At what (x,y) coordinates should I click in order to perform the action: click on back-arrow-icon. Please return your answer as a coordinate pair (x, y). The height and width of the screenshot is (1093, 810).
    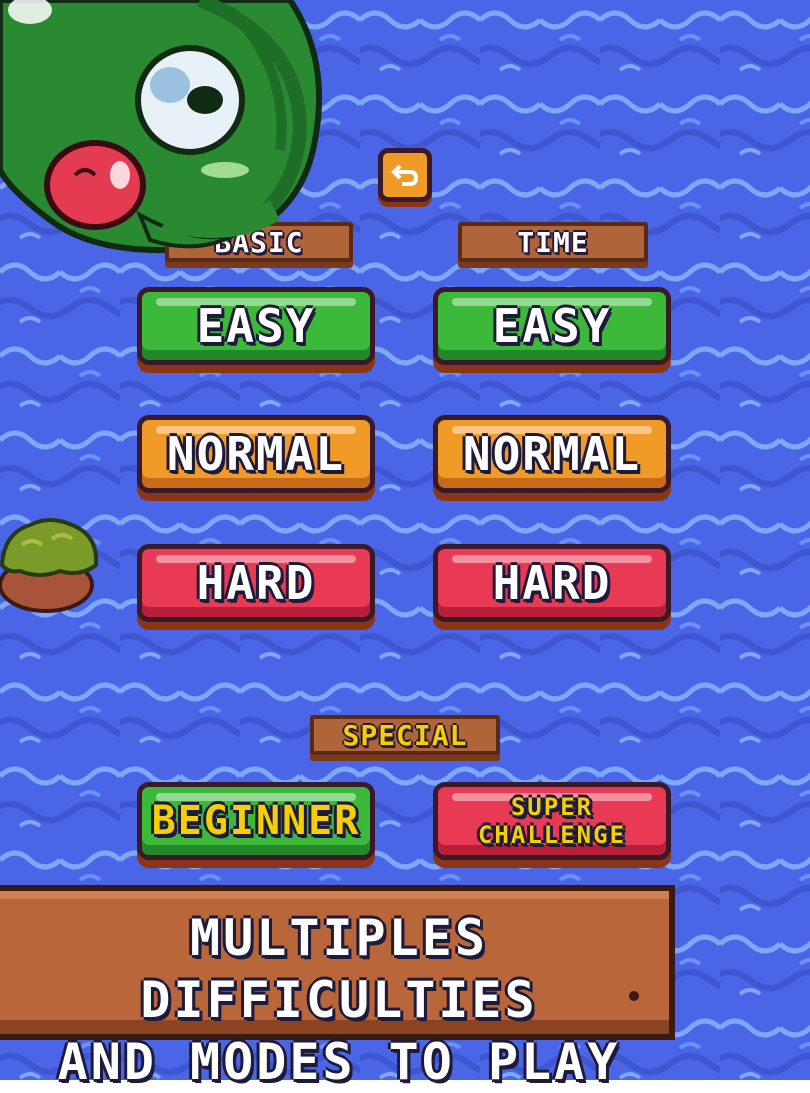
    Looking at the image, I should click on (405, 175).